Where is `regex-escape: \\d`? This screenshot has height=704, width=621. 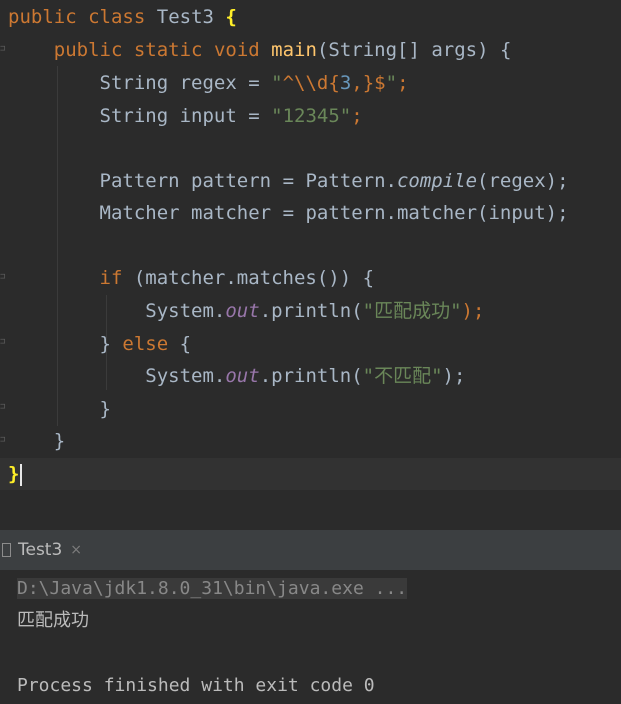 regex-escape: \\d is located at coordinates (311, 83).